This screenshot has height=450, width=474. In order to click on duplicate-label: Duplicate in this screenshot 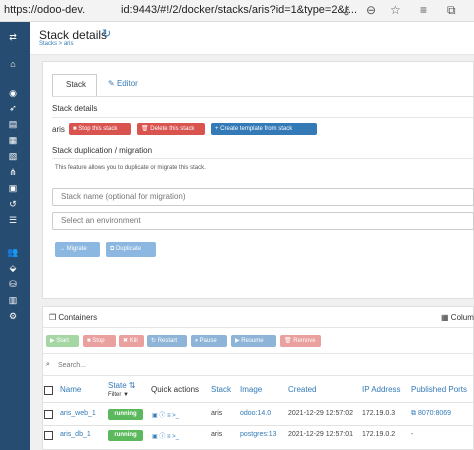, I will do `click(128, 249)`.